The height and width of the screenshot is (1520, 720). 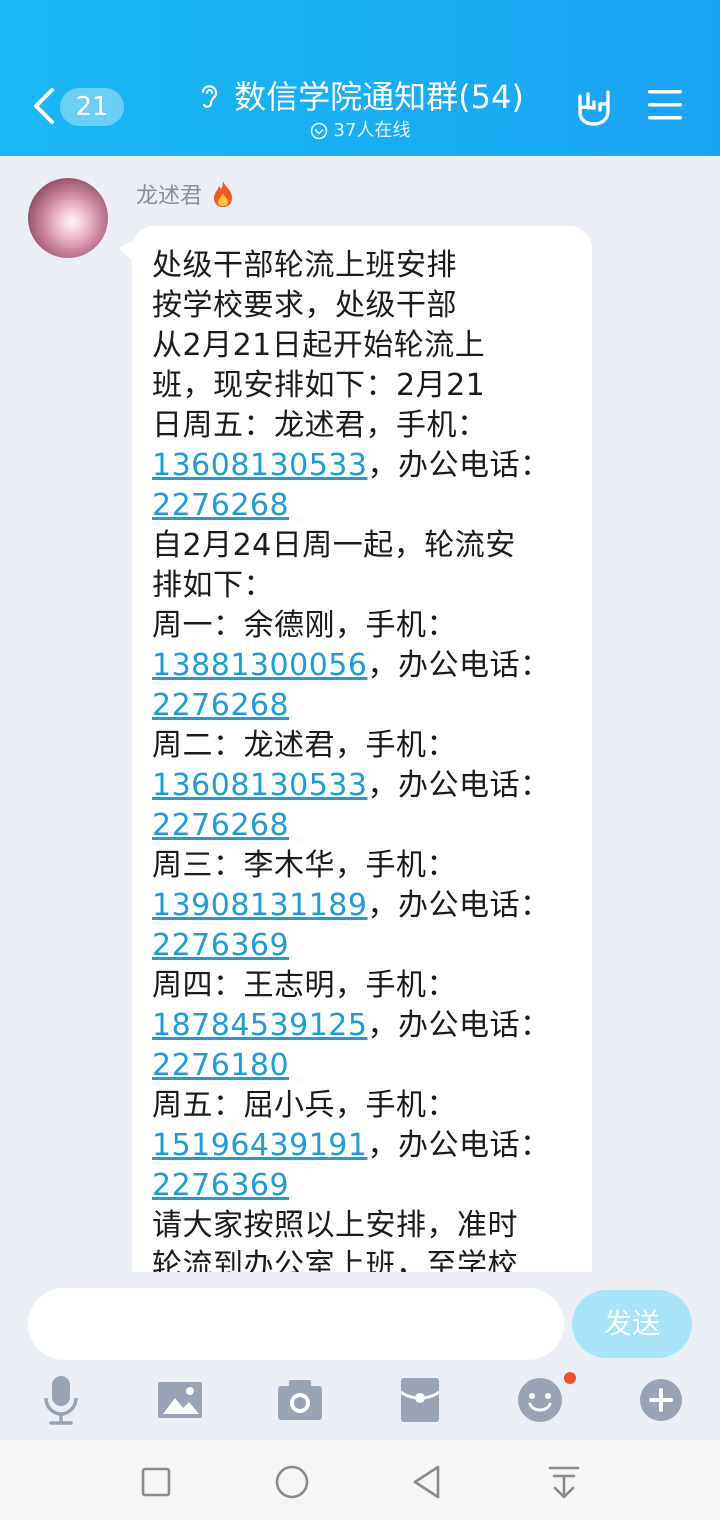 What do you see at coordinates (304, 265) in the screenshot?
I see `message-line-text: 处级干部轮流上班安排` at bounding box center [304, 265].